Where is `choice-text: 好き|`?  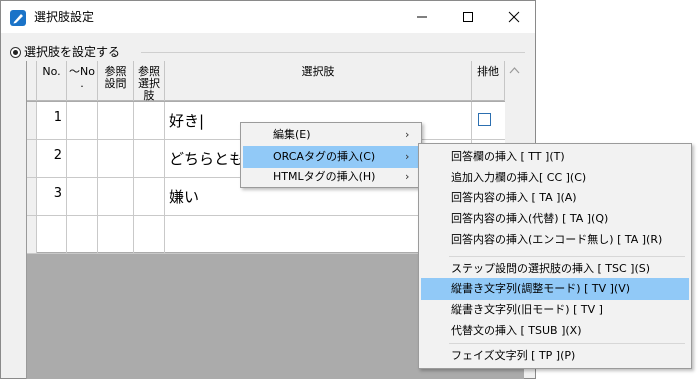 choice-text: 好き| is located at coordinates (187, 121).